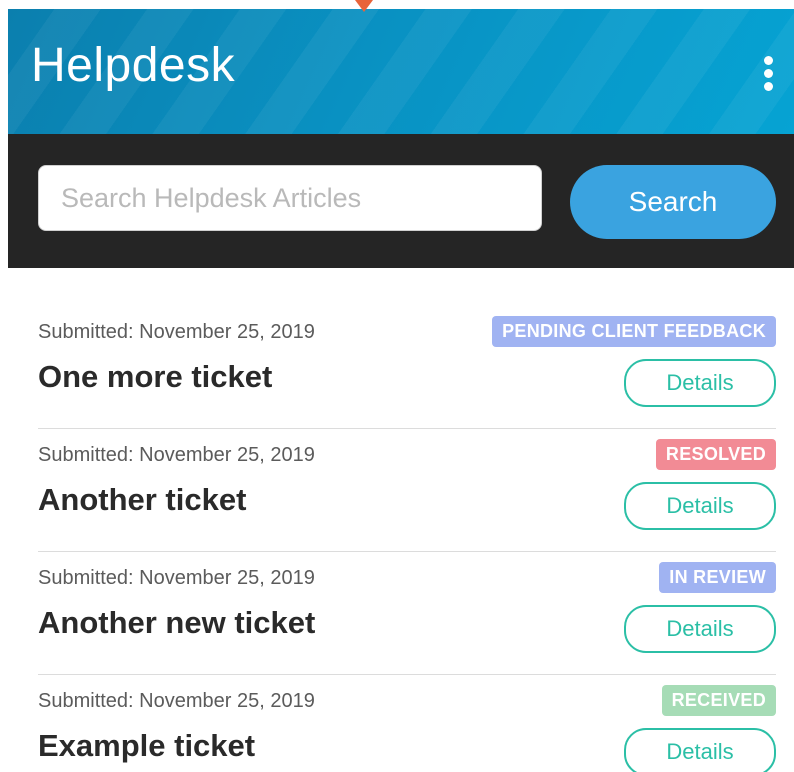  I want to click on kebab-menu-icon, so click(768, 76).